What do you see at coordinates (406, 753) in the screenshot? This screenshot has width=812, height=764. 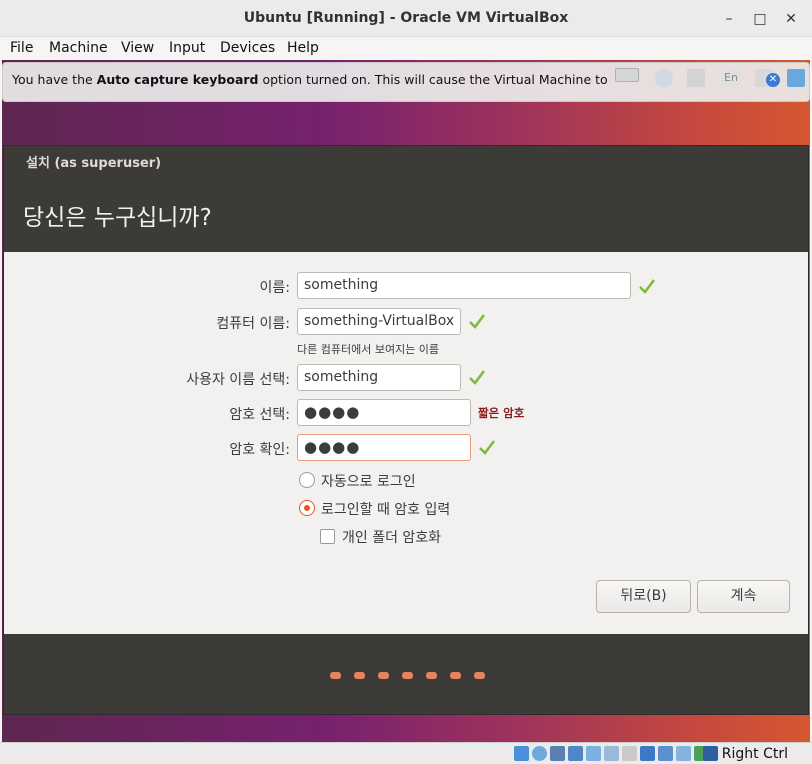 I see `status-bar: Right Ctrl` at bounding box center [406, 753].